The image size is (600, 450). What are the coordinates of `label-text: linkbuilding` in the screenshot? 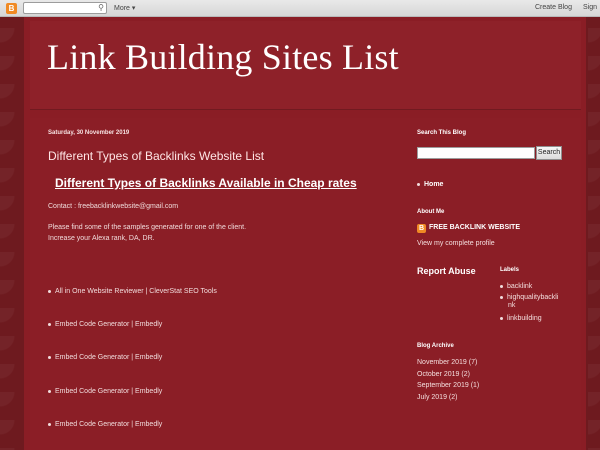 It's located at (524, 318).